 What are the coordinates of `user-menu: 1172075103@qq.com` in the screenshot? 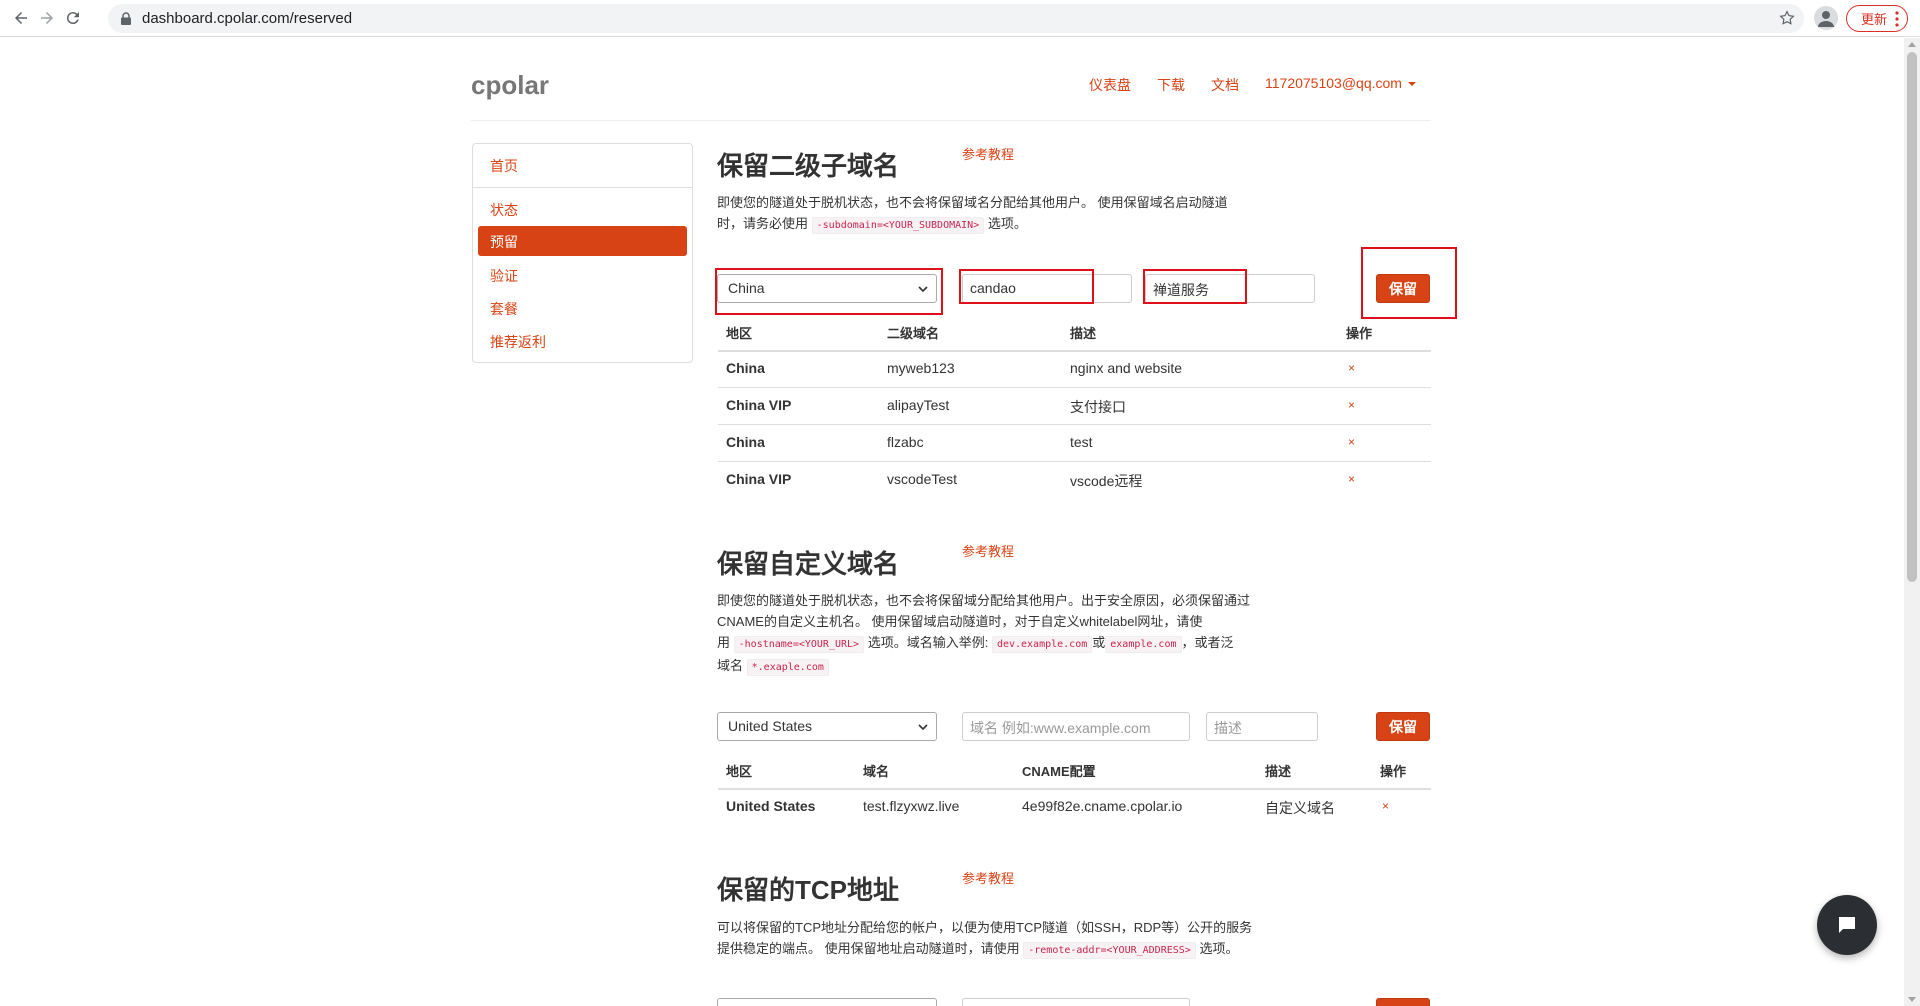 It's located at (1340, 83).